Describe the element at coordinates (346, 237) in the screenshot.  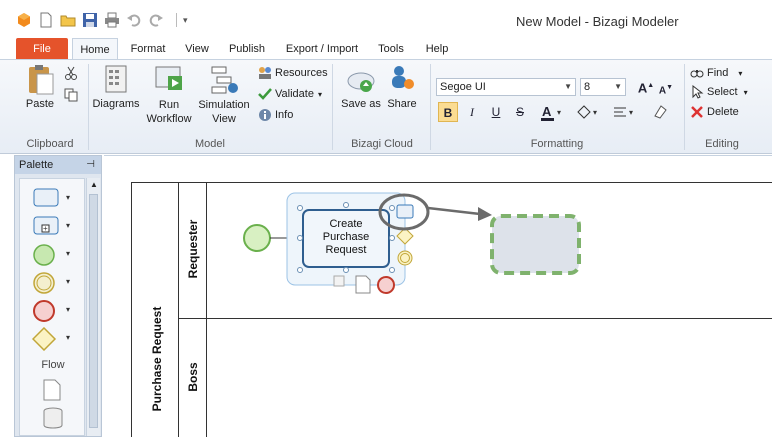
I see `task-label: Create Purchase Request` at that location.